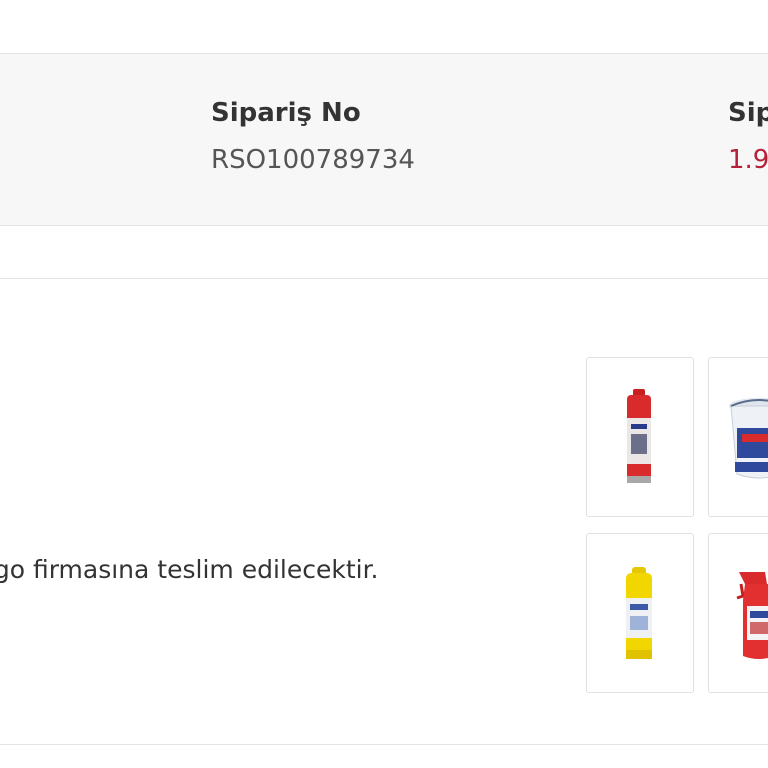 The width and height of the screenshot is (768, 768). I want to click on red-trigger-spray-bottle-product-icon, so click(752, 615).